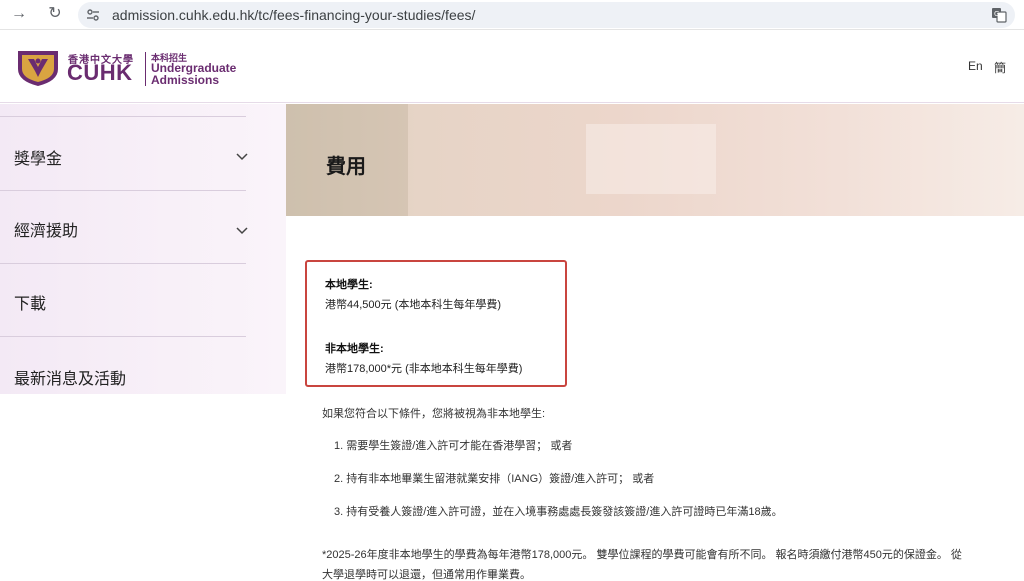 This screenshot has height=581, width=1024. What do you see at coordinates (38, 67) in the screenshot?
I see `cuhk-crest-icon` at bounding box center [38, 67].